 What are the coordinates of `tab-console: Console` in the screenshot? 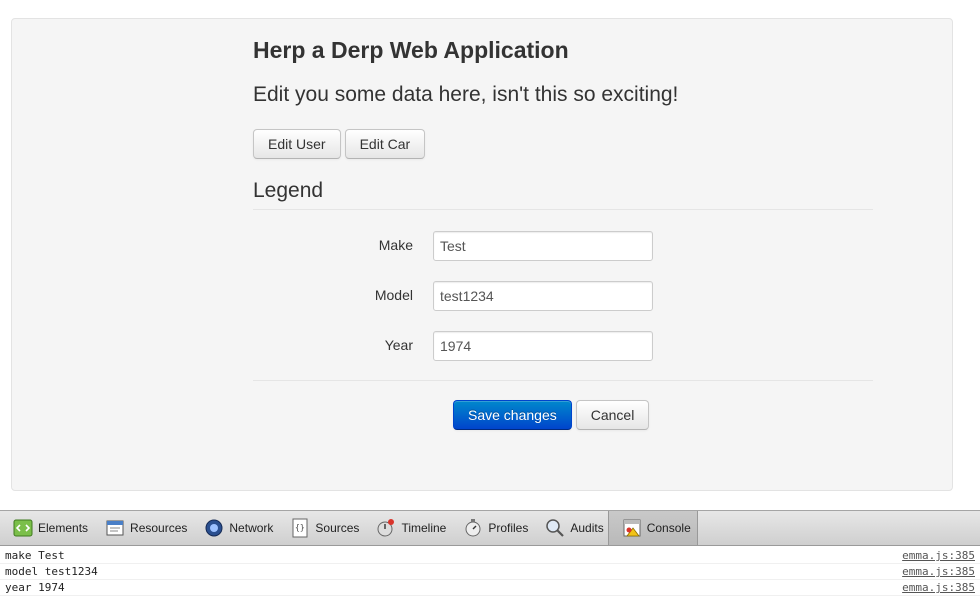 It's located at (652, 528).